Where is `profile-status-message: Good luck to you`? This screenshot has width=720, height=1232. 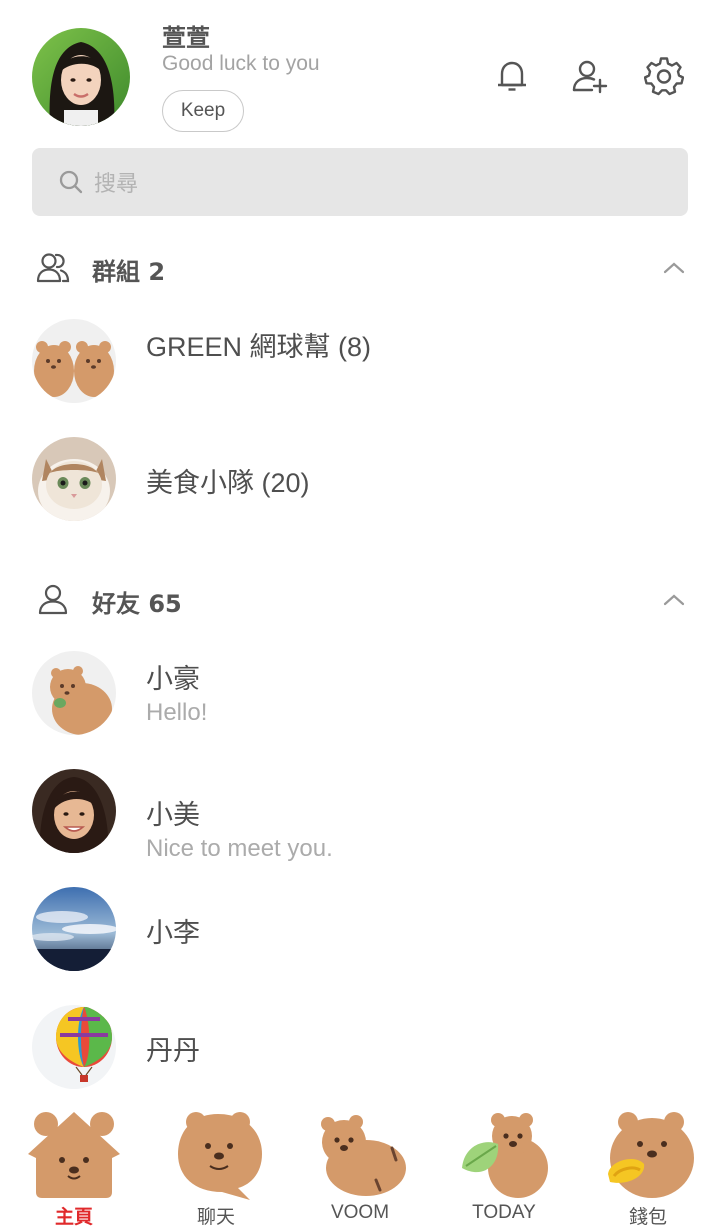 profile-status-message: Good luck to you is located at coordinates (241, 64).